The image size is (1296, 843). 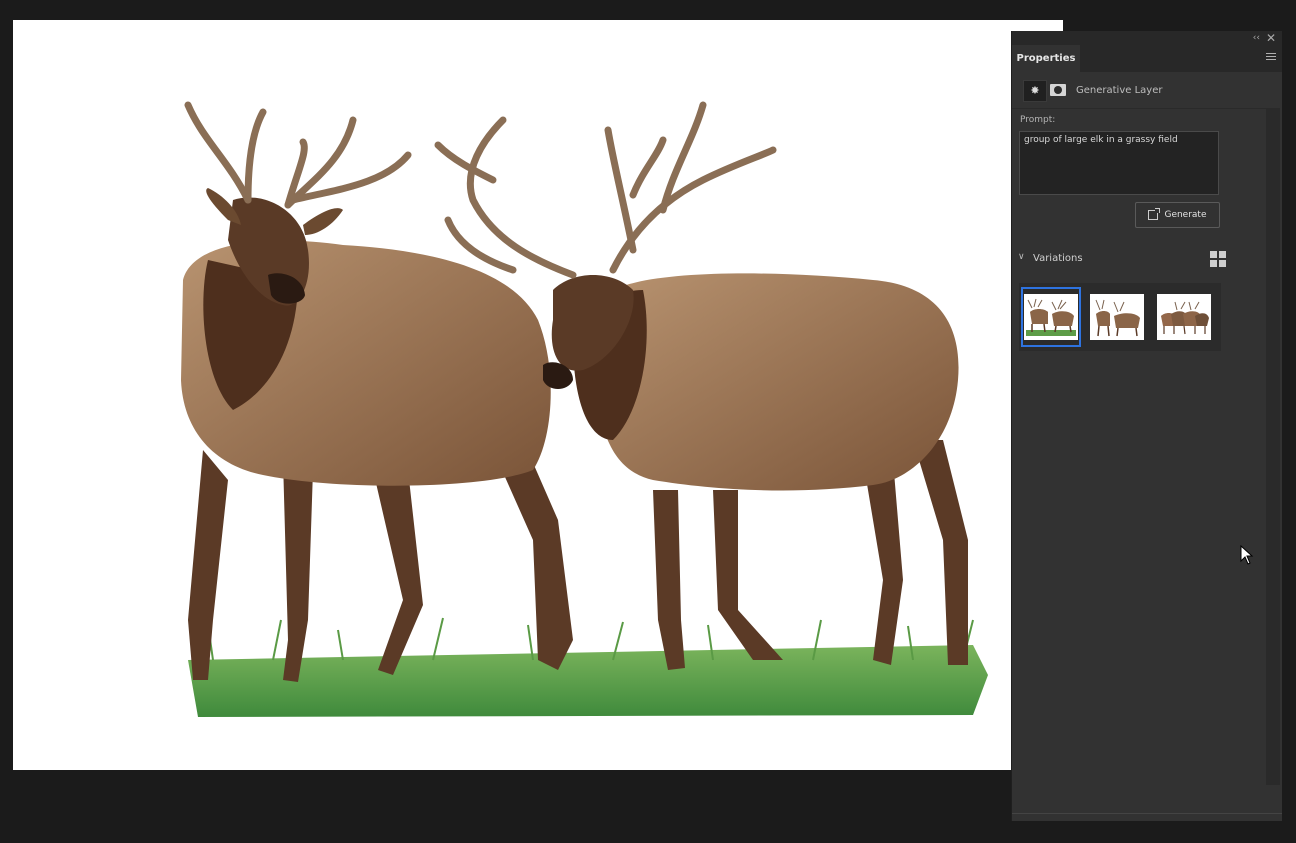 I want to click on generate-button-label: Generate, so click(x=1185, y=215).